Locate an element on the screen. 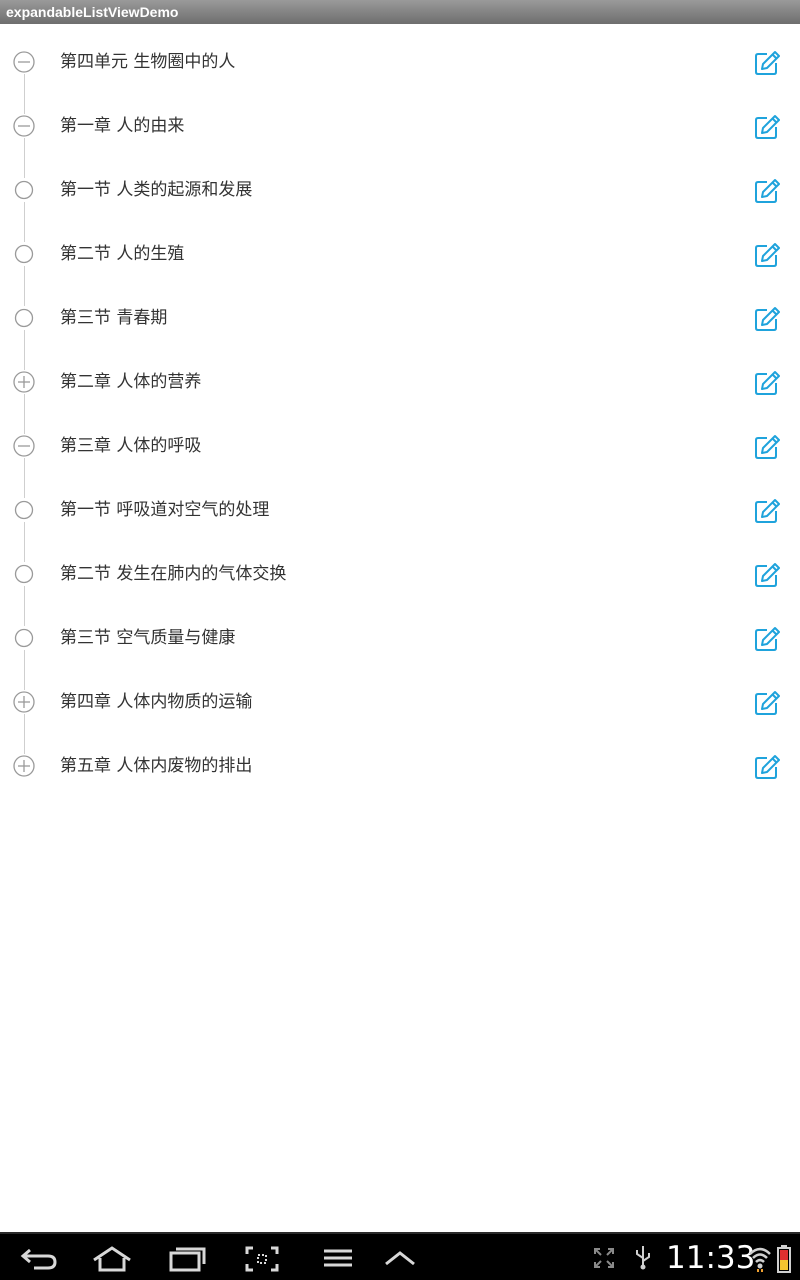  recent-apps-icon is located at coordinates (187, 1259).